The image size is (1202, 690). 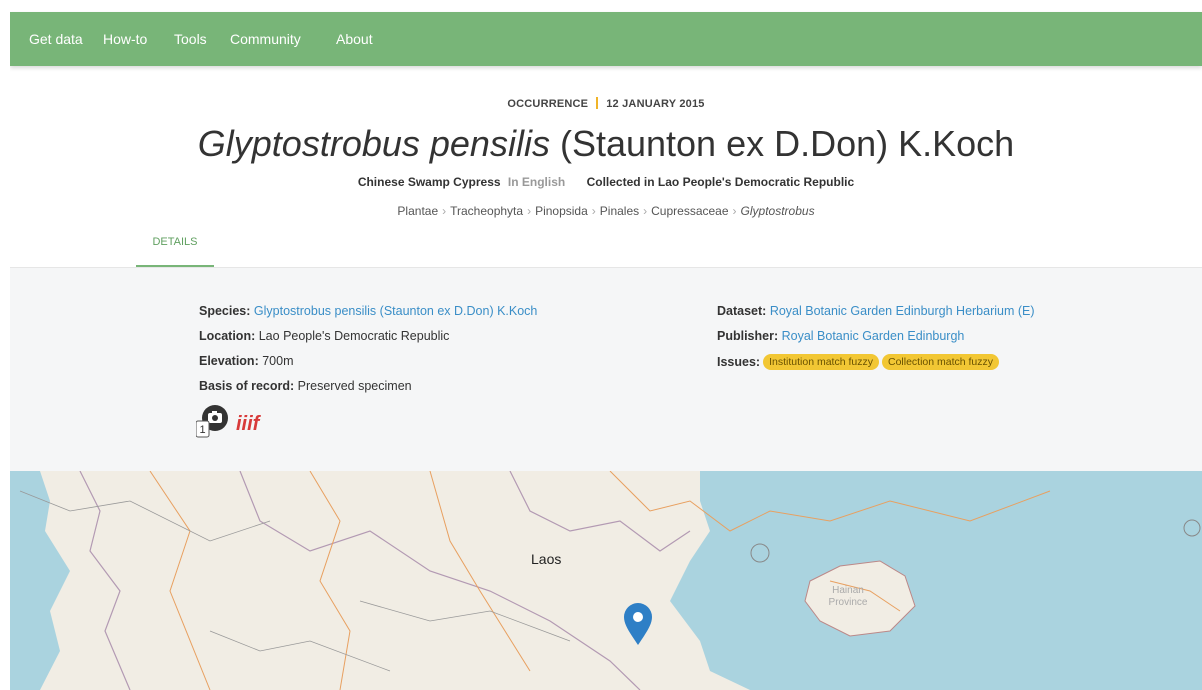 What do you see at coordinates (40, 580) in the screenshot?
I see `map-sea-west` at bounding box center [40, 580].